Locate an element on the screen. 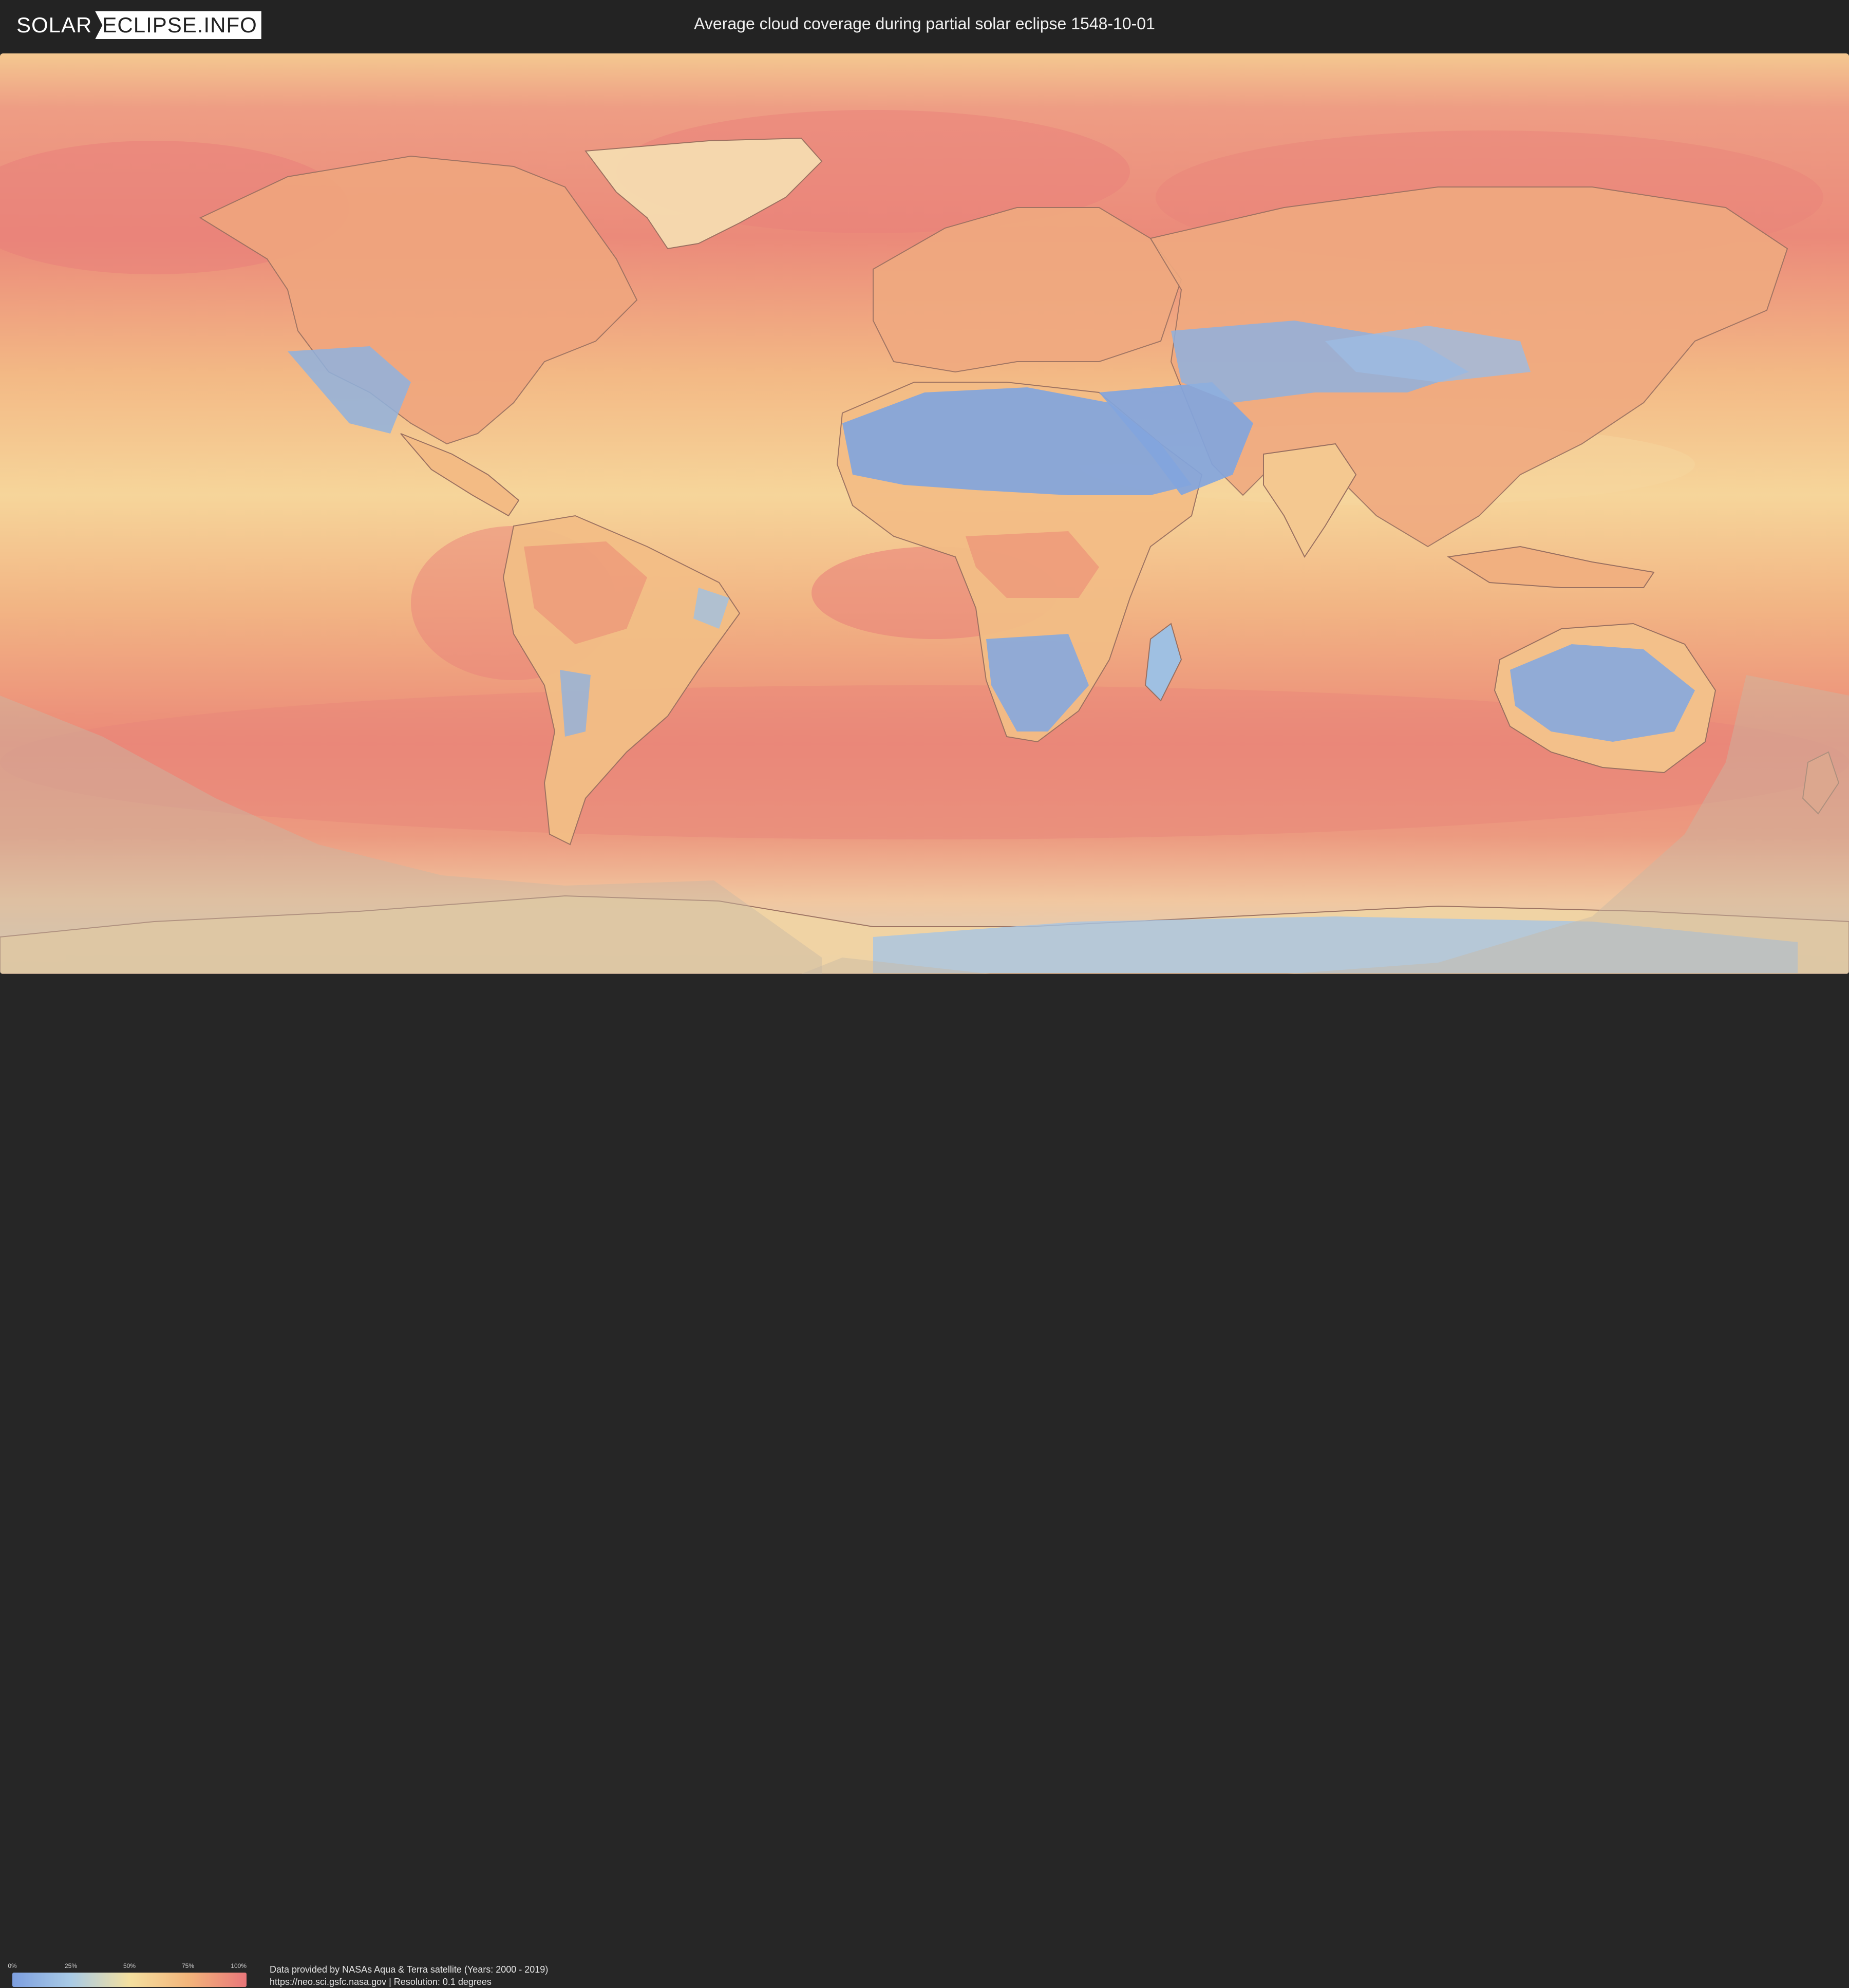  legend-tick-50: 50% is located at coordinates (130, 1966).